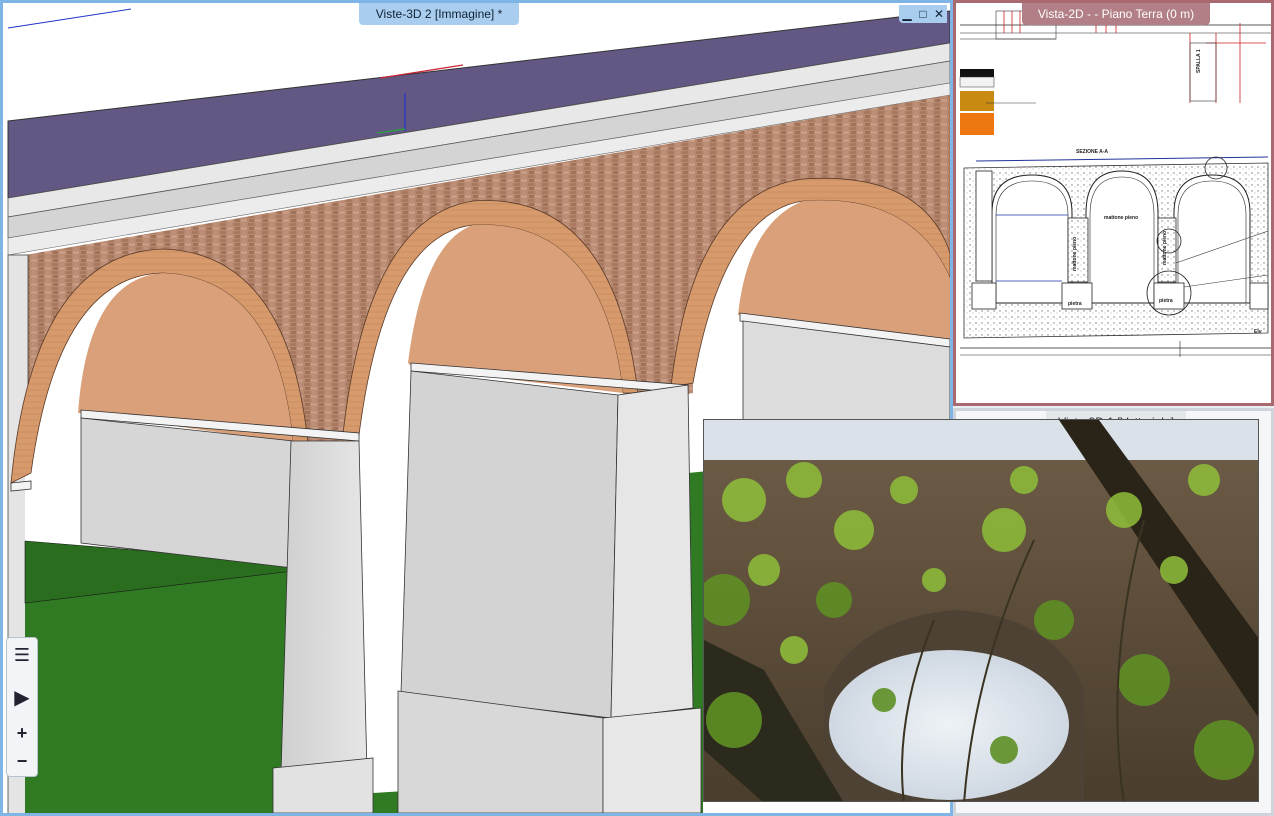 This screenshot has height=816, width=1274. Describe the element at coordinates (1116, 14) in the screenshot. I see `view2d-tab: Vista-2D - - Piano Terra (0 m)` at that location.